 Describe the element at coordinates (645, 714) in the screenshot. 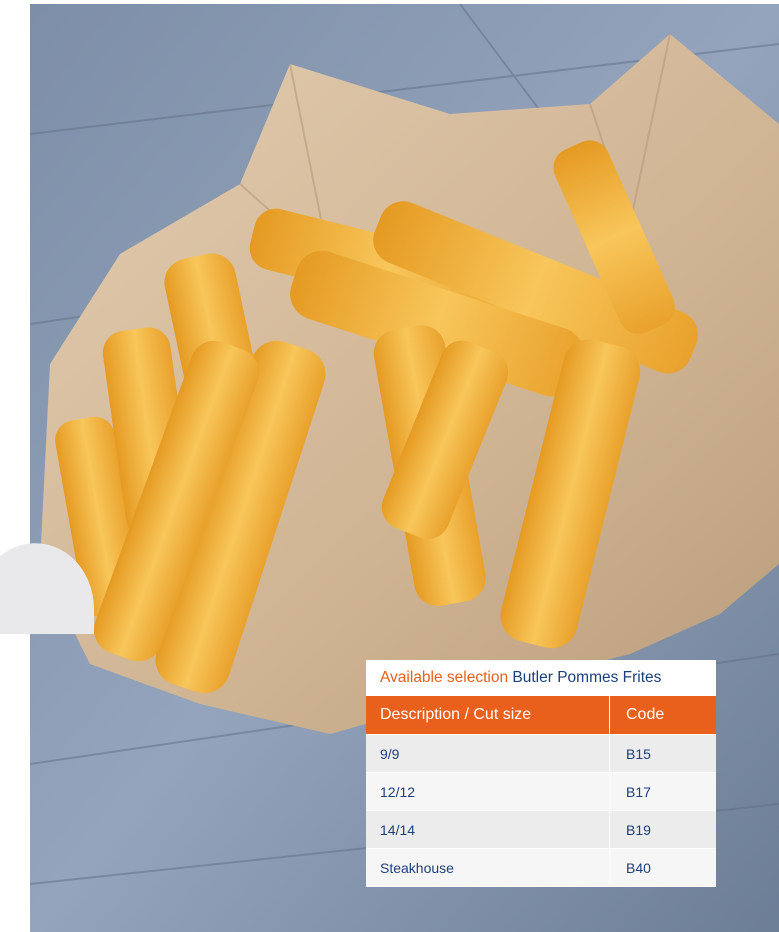

I see `header-code: Code` at that location.